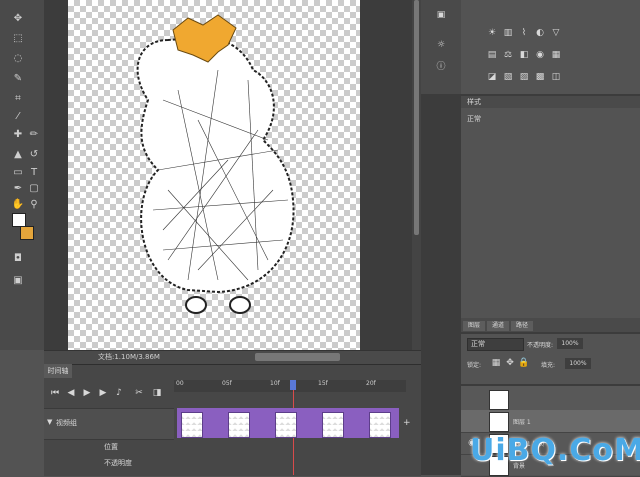 Image resolution: width=640 pixels, height=477 pixels. Describe the element at coordinates (492, 33) in the screenshot. I see `brightness-icon: ☀` at that location.